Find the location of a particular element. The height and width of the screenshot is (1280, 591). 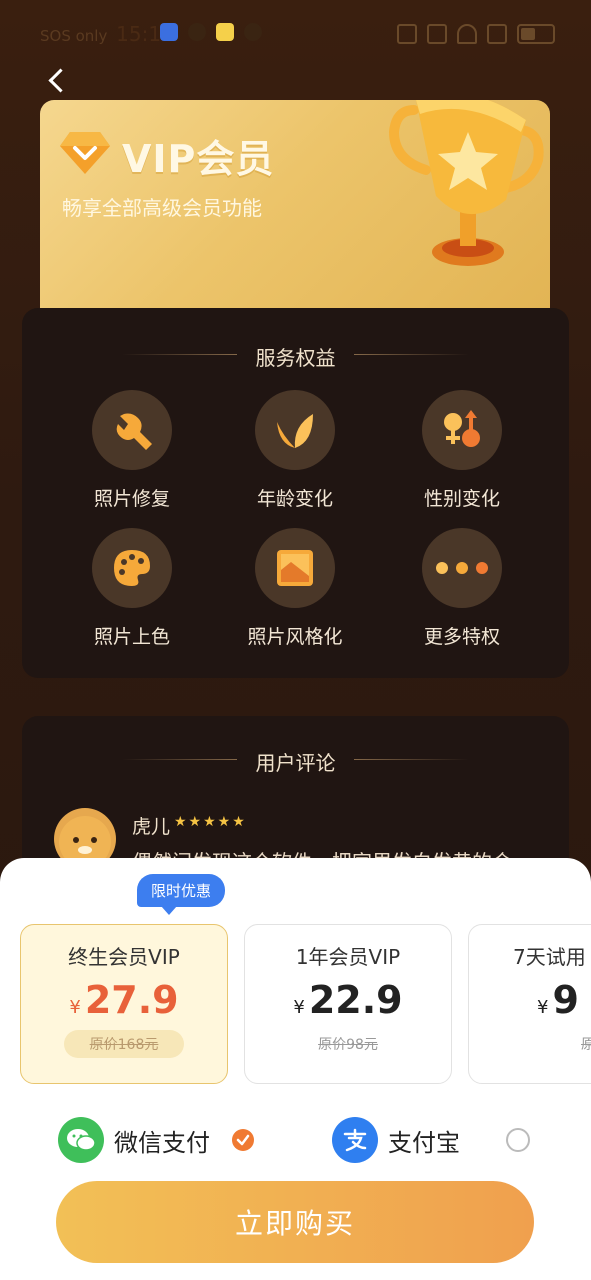

service-gender-change: 性别变化 is located at coordinates (462, 450).